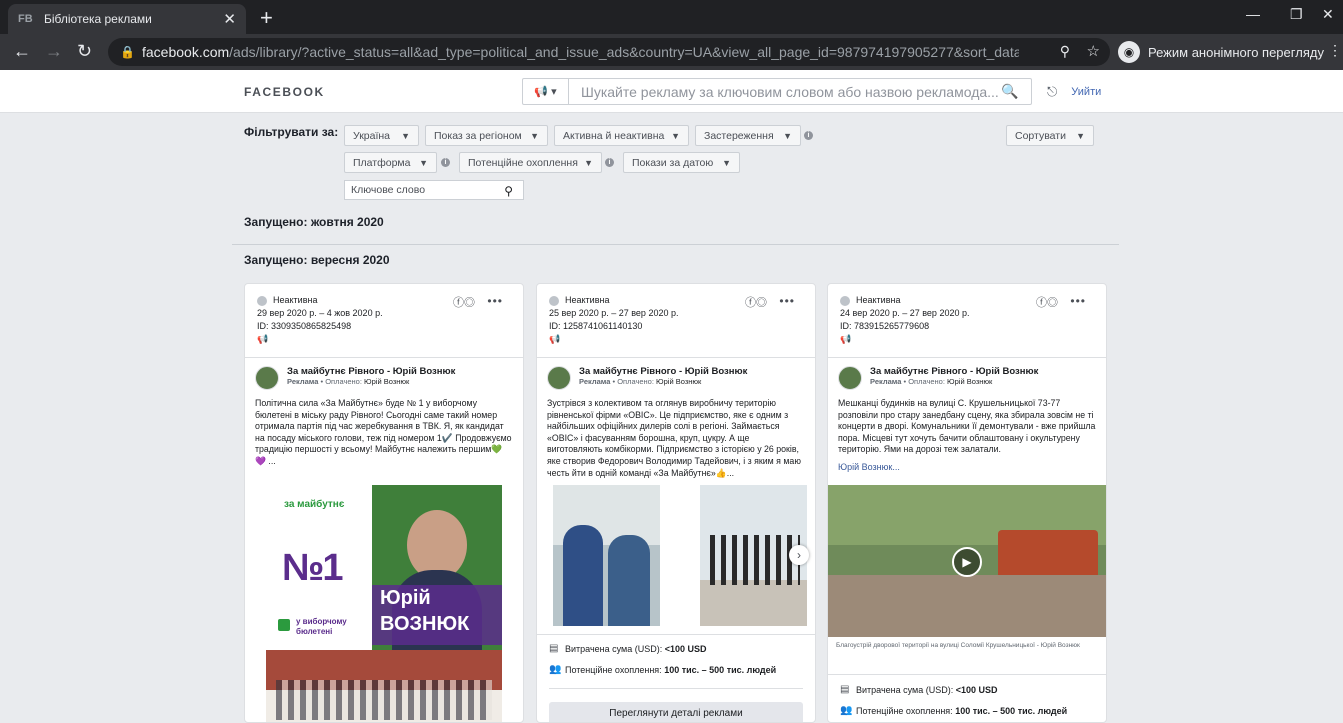 Image resolution: width=1343 pixels, height=723 pixels. What do you see at coordinates (1236, 52) in the screenshot?
I see `incognito-label: Режим анонімного перегляду` at bounding box center [1236, 52].